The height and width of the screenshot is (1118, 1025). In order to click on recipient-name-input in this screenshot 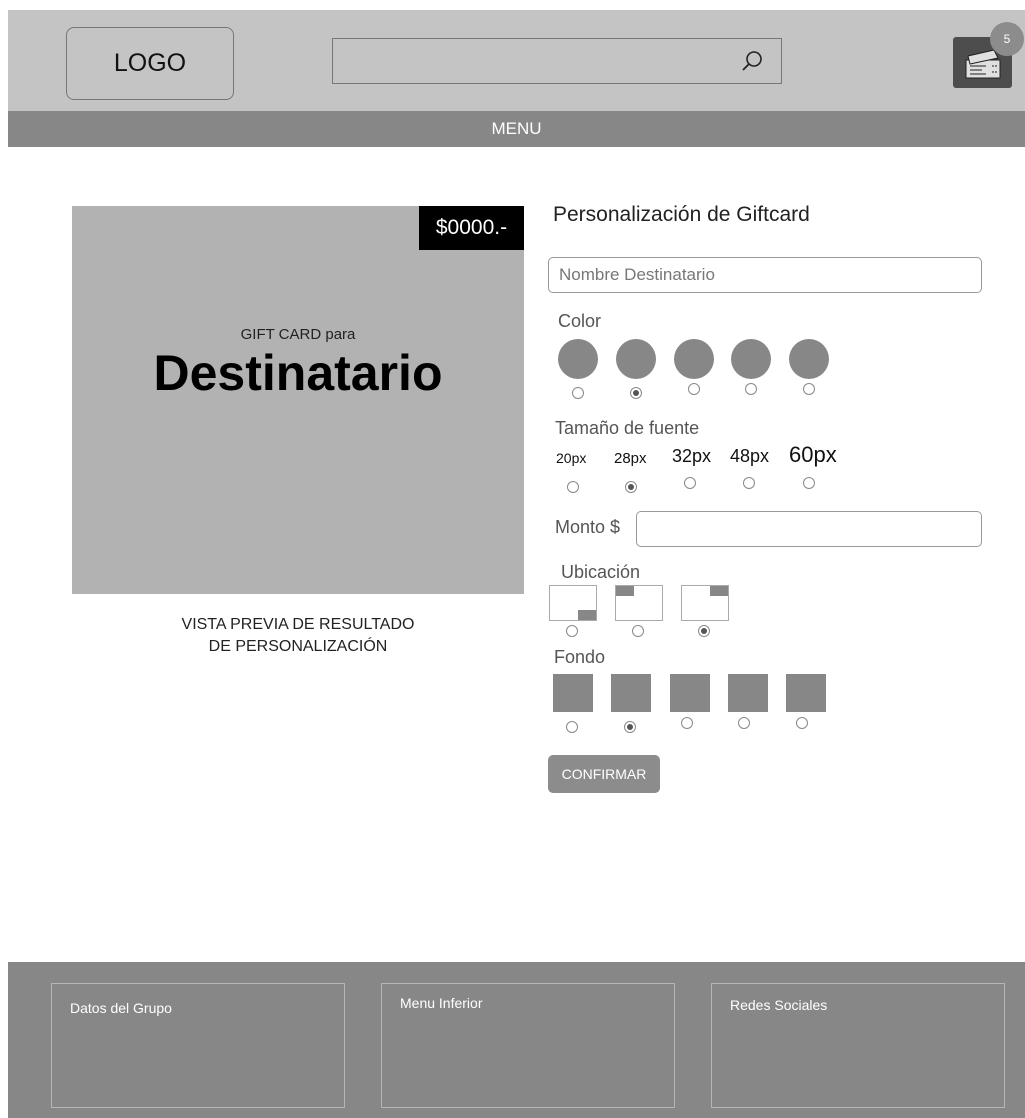, I will do `click(765, 275)`.